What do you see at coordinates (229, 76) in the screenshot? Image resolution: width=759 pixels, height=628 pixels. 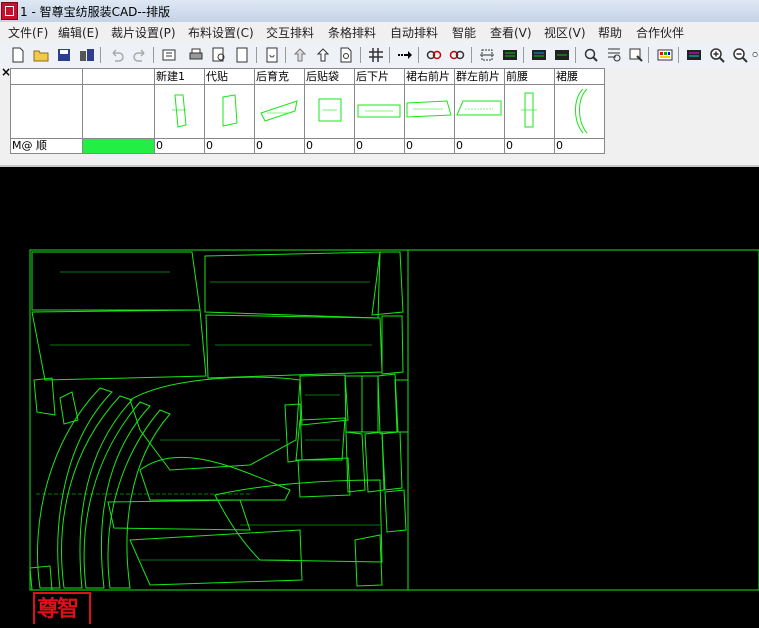 I see `piece-name: 代贴` at bounding box center [229, 76].